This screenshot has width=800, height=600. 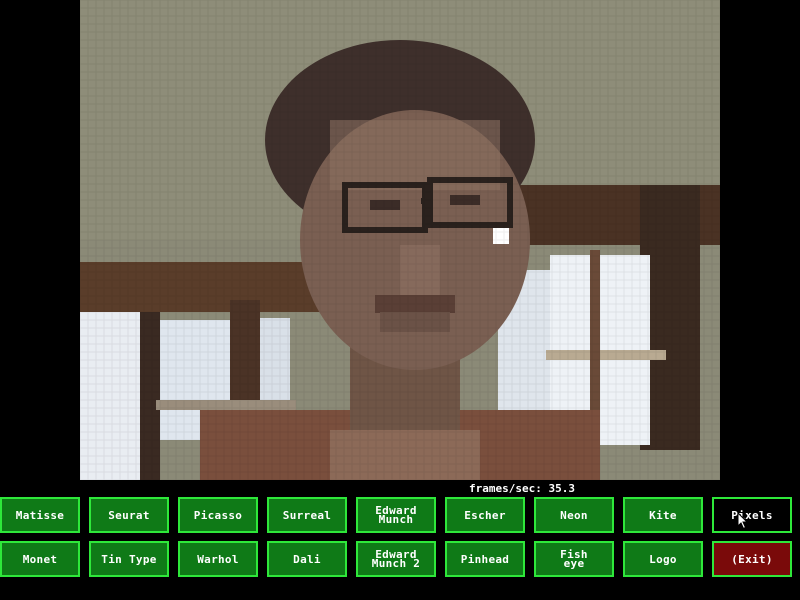 What do you see at coordinates (505, 488) in the screenshot?
I see `fps-label: frames/sec:` at bounding box center [505, 488].